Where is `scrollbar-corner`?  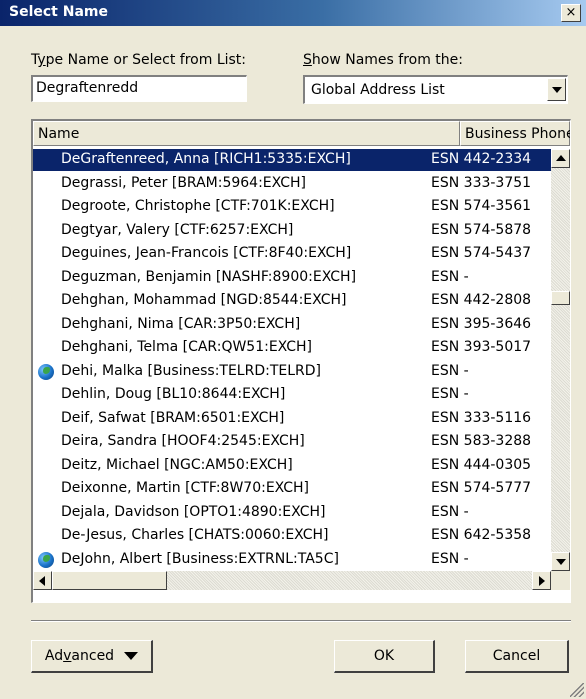
scrollbar-corner is located at coordinates (560, 580).